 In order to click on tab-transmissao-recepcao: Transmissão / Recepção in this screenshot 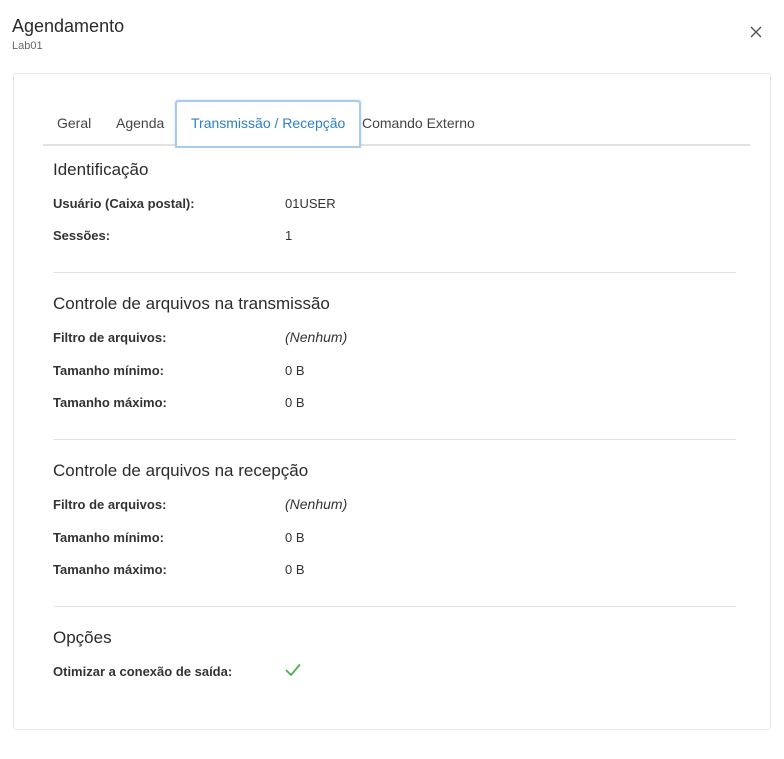, I will do `click(268, 124)`.